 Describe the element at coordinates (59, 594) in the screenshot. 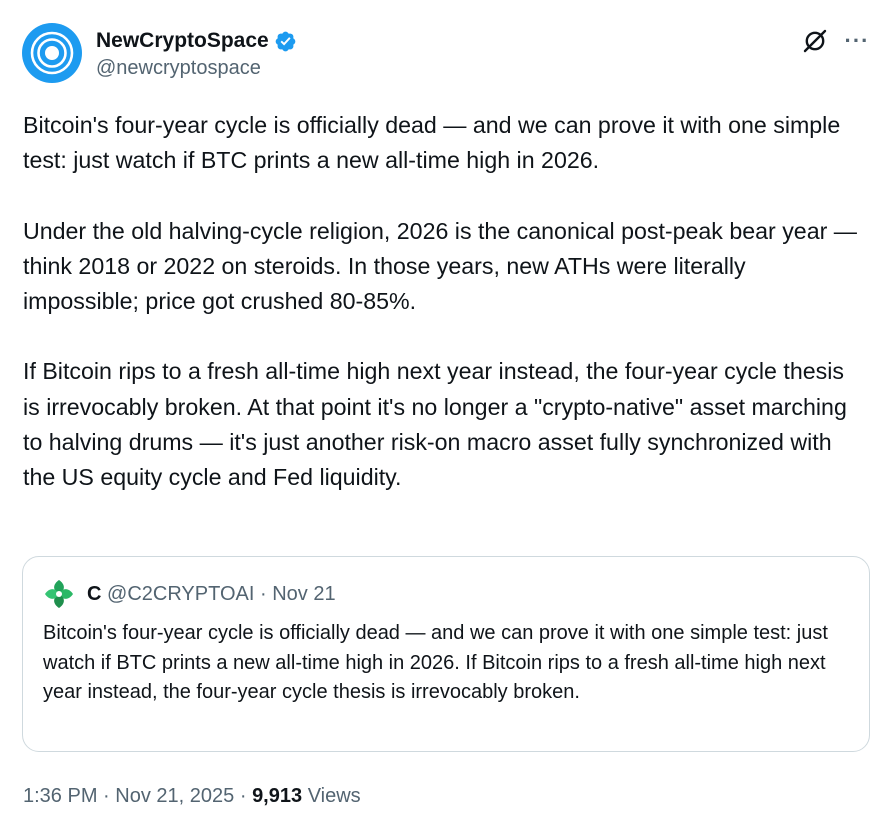

I see `leaf-avatar-icon` at that location.